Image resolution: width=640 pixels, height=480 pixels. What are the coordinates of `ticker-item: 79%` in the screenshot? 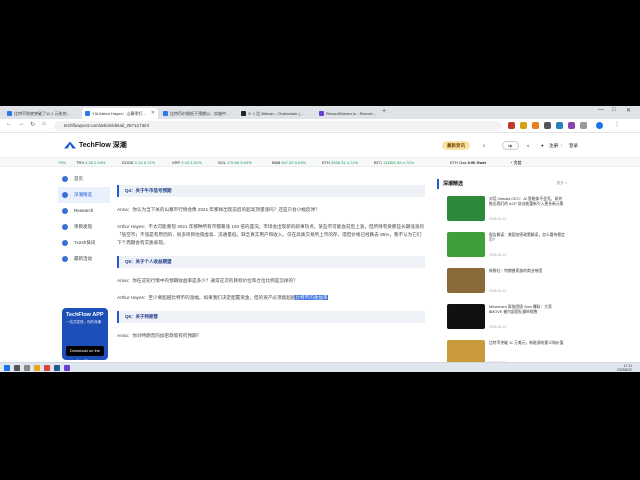 It's located at (62, 162).